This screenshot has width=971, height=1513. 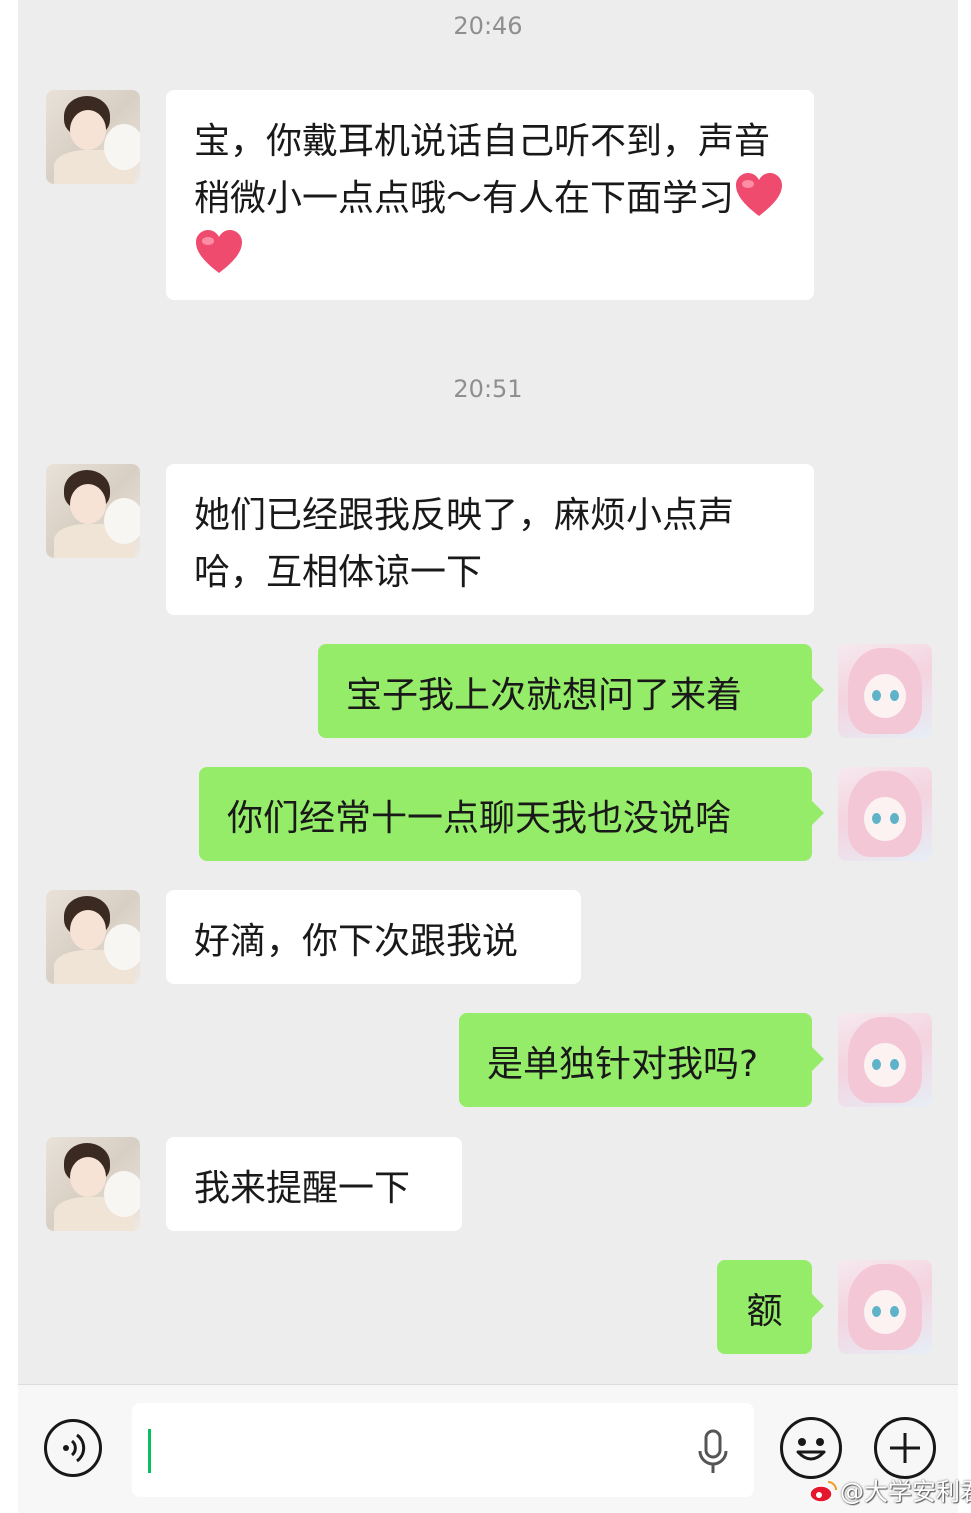 I want to click on message-bubble-outgoing: 是单独针对我吗?, so click(x=641, y=1060).